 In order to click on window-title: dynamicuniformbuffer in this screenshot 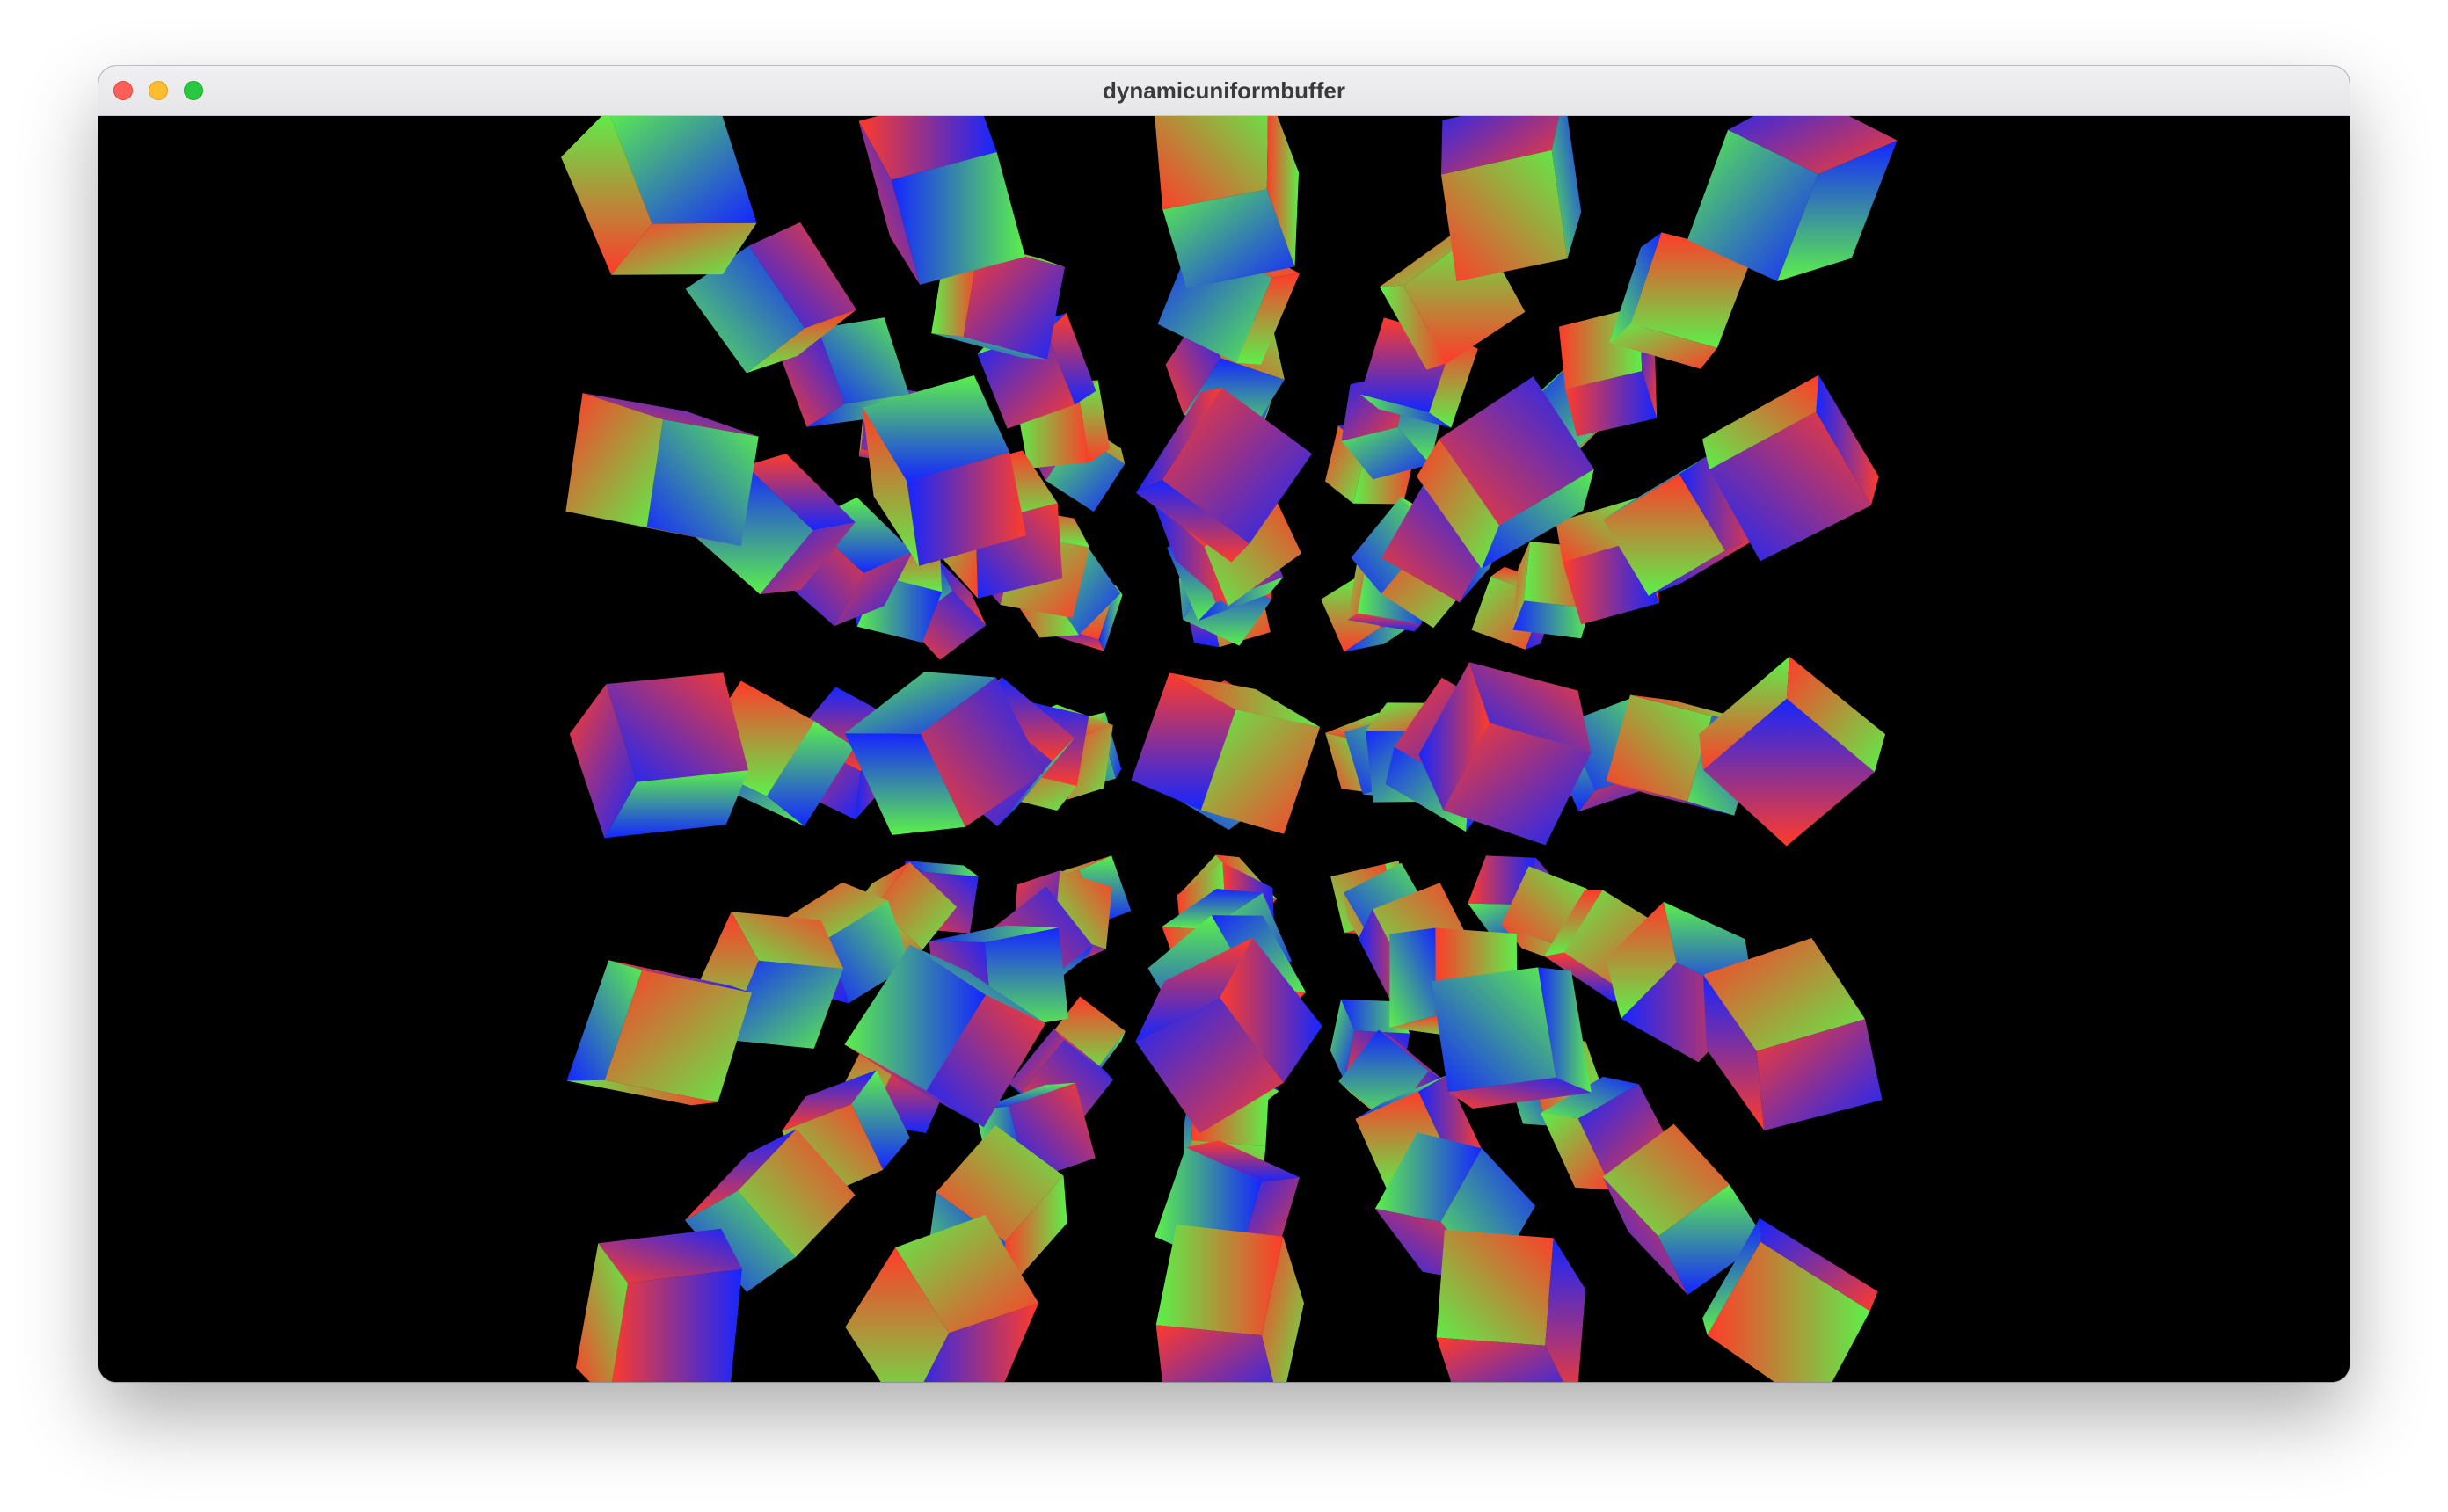, I will do `click(1224, 91)`.